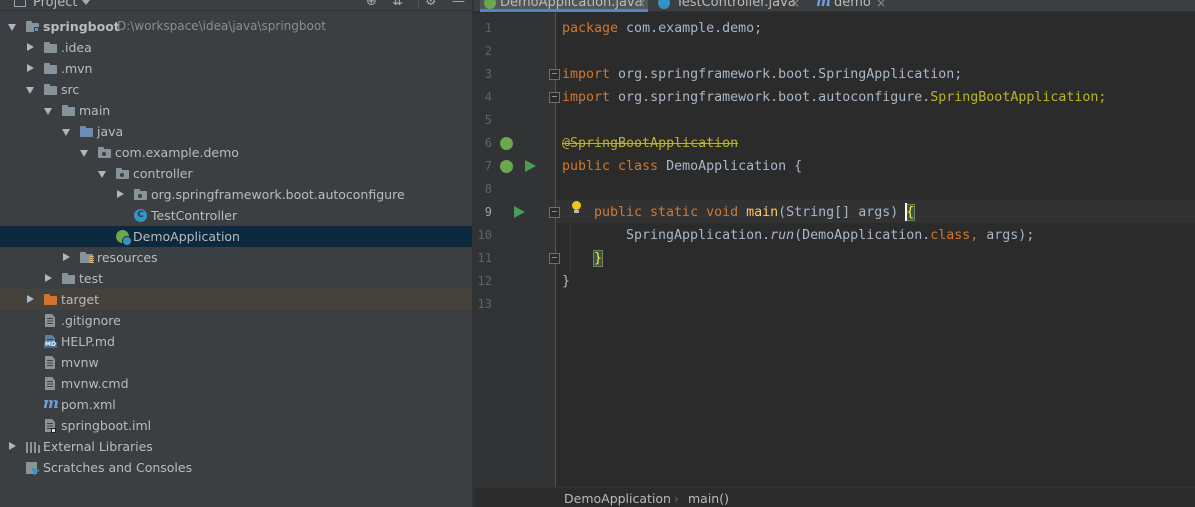  I want to click on tree-item-demoapplication: DemoApplication, so click(236, 236).